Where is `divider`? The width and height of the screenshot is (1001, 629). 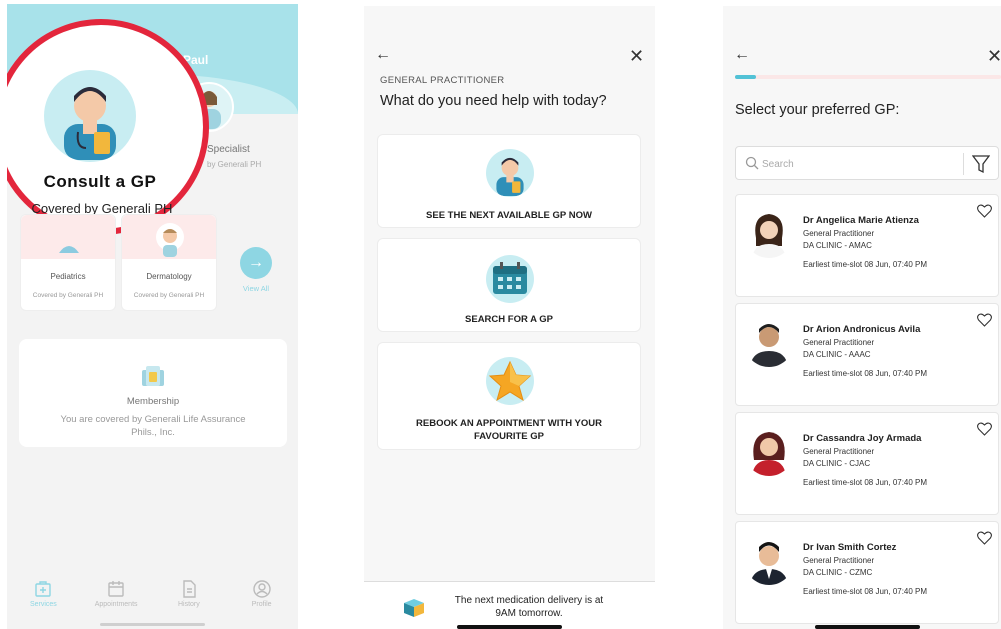 divider is located at coordinates (963, 164).